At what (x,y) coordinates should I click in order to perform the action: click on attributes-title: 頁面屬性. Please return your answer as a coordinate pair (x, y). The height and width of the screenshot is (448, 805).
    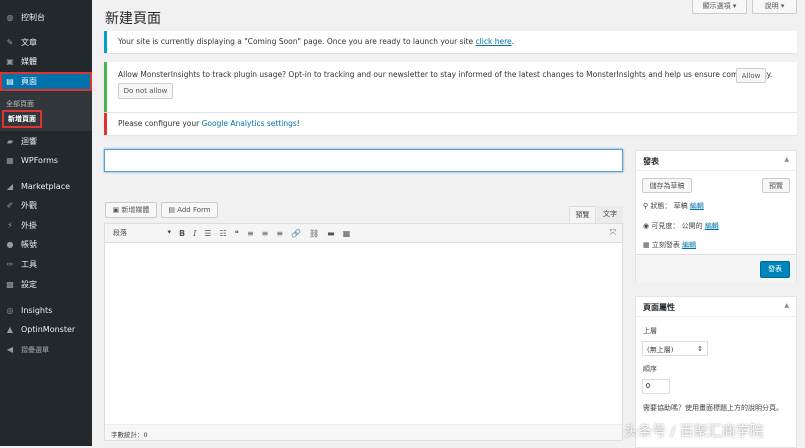
    Looking at the image, I should click on (659, 307).